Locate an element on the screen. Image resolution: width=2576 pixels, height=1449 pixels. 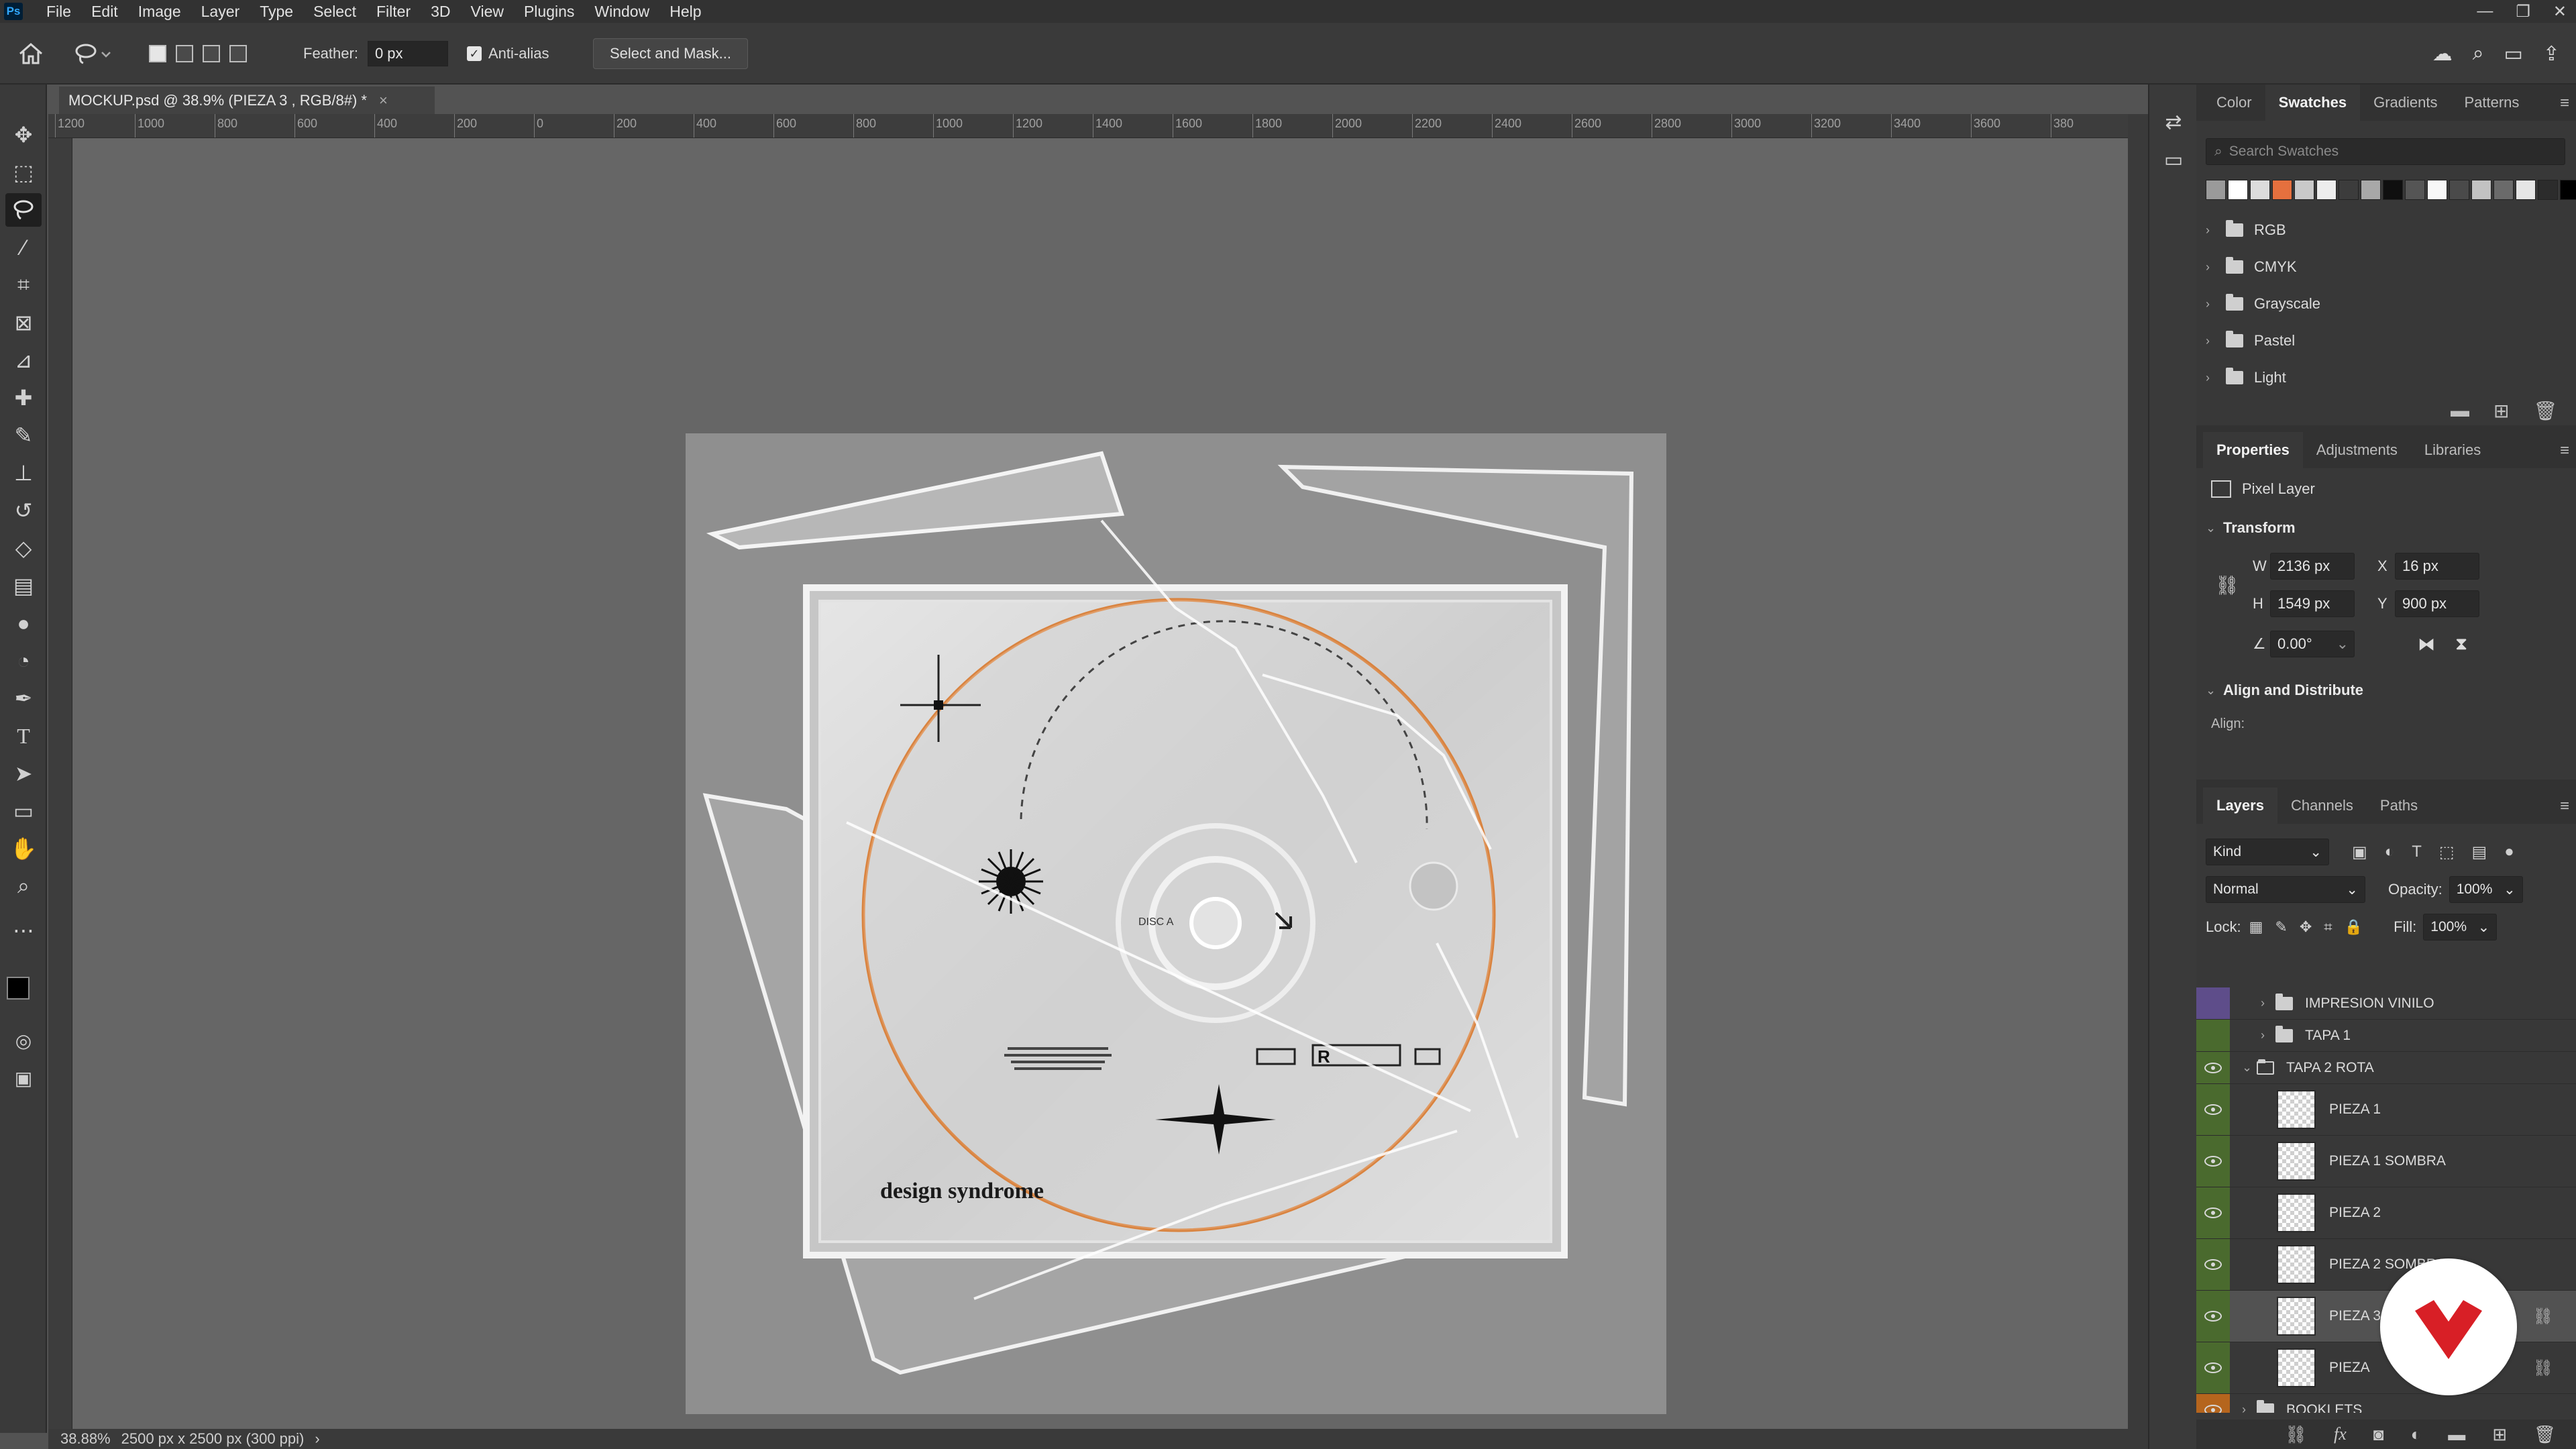
lock-pixels-icon: ✎ is located at coordinates (2281, 927).